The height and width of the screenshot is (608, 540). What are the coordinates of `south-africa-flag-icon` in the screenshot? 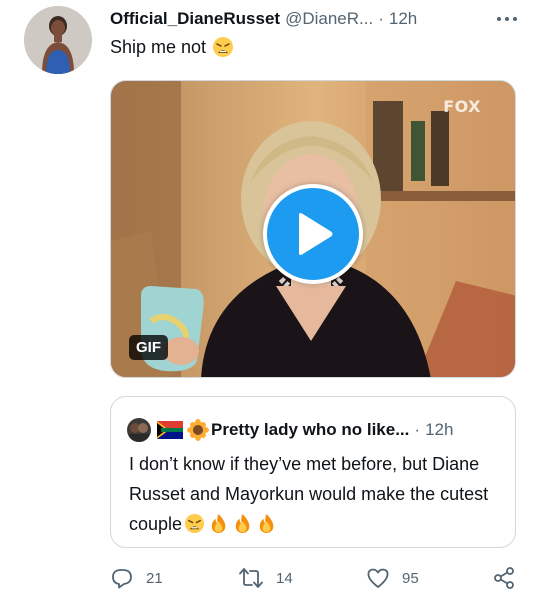 It's located at (170, 430).